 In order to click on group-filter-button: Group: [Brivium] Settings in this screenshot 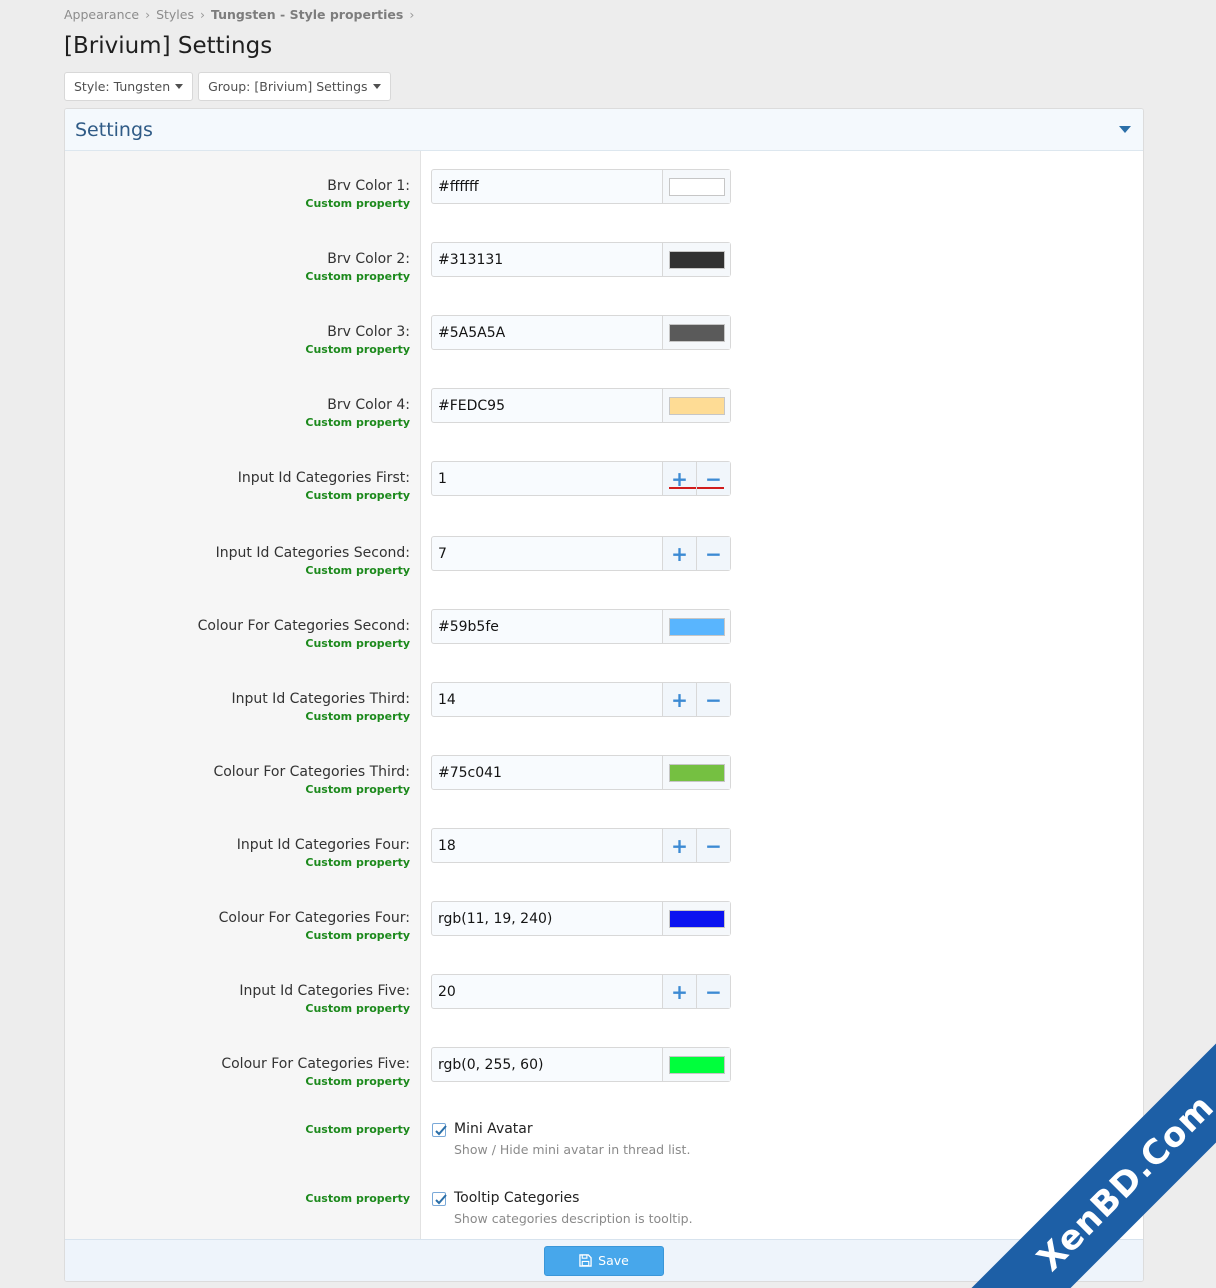, I will do `click(294, 86)`.